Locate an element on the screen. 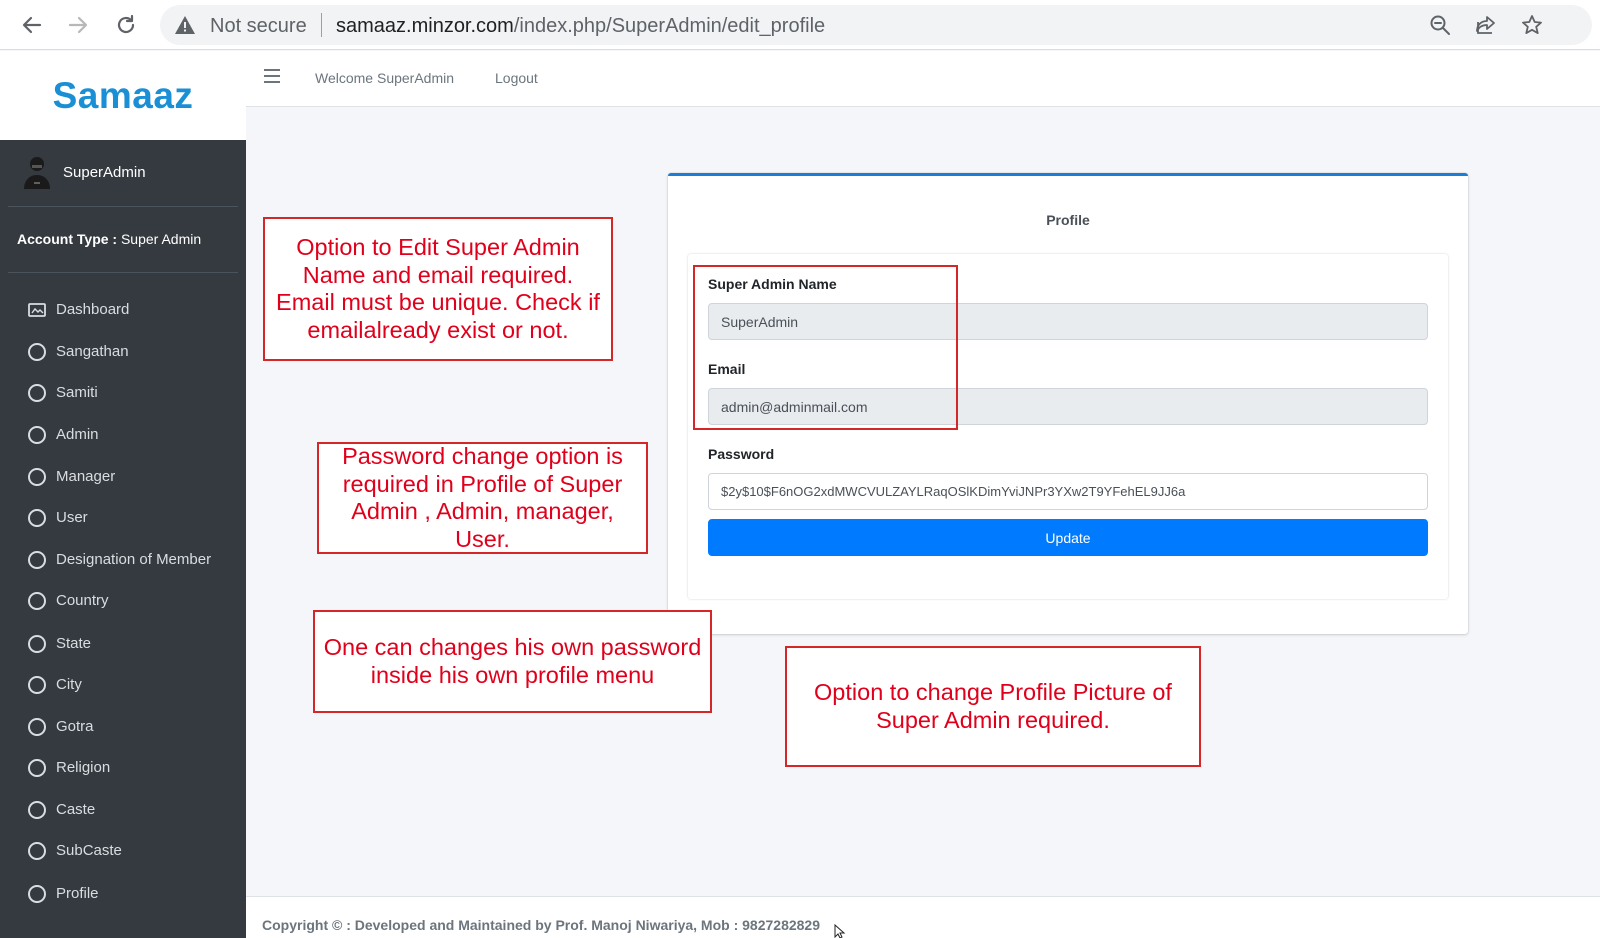 The height and width of the screenshot is (938, 1600). zoom-out-icon is located at coordinates (1440, 25).